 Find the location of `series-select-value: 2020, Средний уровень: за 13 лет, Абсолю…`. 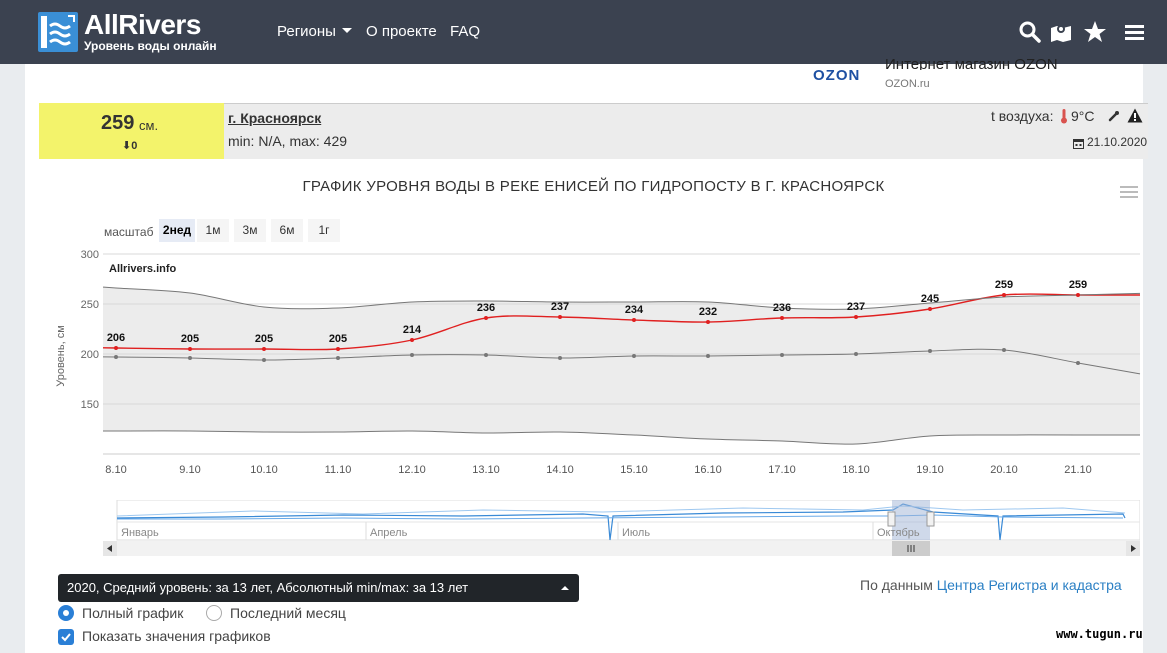

series-select-value: 2020, Средний уровень: за 13 лет, Абсолю… is located at coordinates (268, 587).